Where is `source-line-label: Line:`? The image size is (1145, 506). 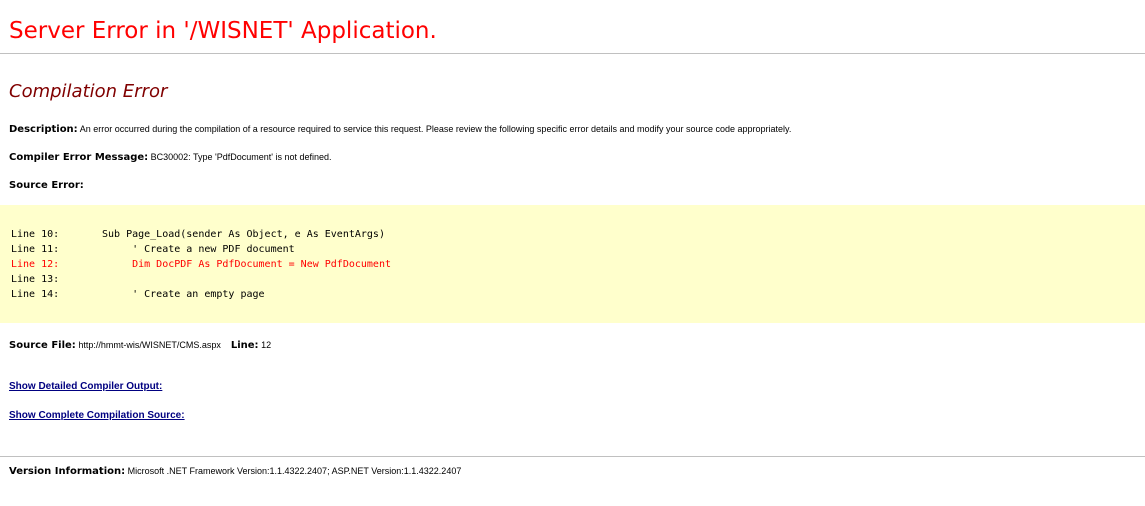 source-line-label: Line: is located at coordinates (244, 345).